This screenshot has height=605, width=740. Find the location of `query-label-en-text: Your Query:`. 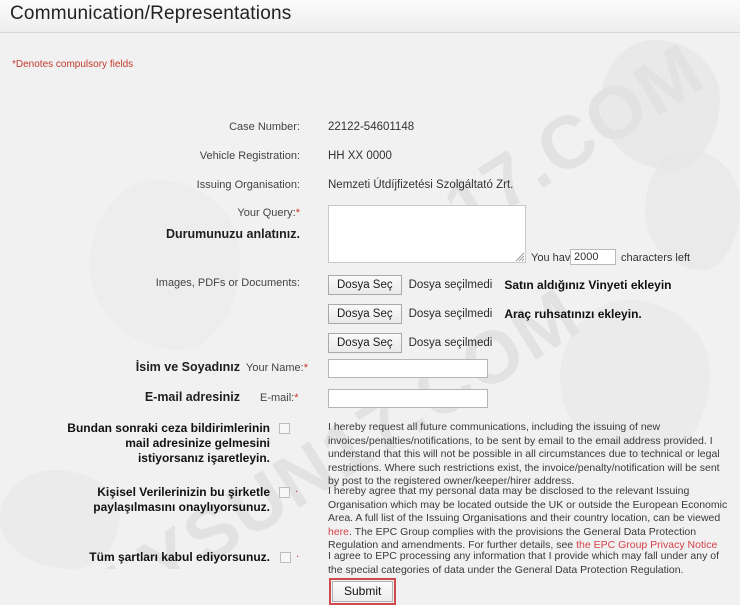

query-label-en-text: Your Query: is located at coordinates (266, 213).